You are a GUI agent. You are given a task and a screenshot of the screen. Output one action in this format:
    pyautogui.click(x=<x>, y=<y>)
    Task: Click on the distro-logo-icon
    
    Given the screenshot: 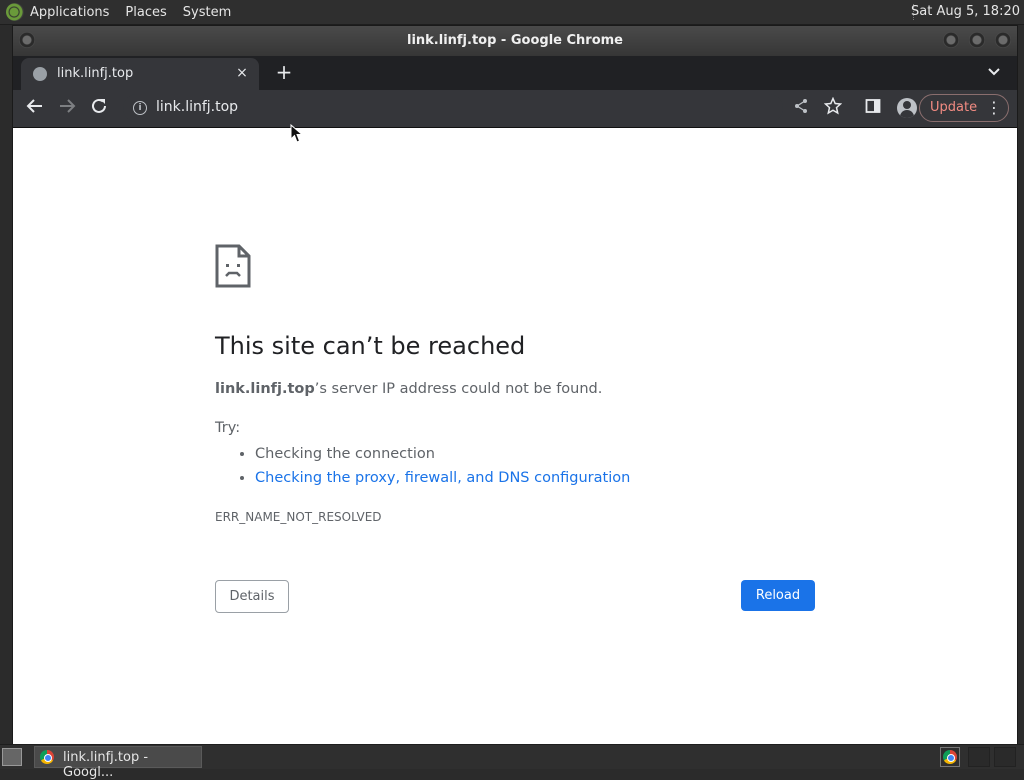 What is the action you would take?
    pyautogui.click(x=15, y=12)
    